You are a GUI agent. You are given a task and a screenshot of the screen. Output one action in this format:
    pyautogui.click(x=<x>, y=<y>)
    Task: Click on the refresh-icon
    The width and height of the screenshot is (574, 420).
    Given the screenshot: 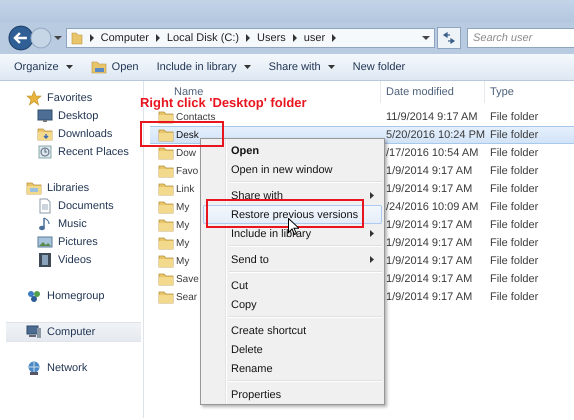 What is the action you would take?
    pyautogui.click(x=449, y=38)
    